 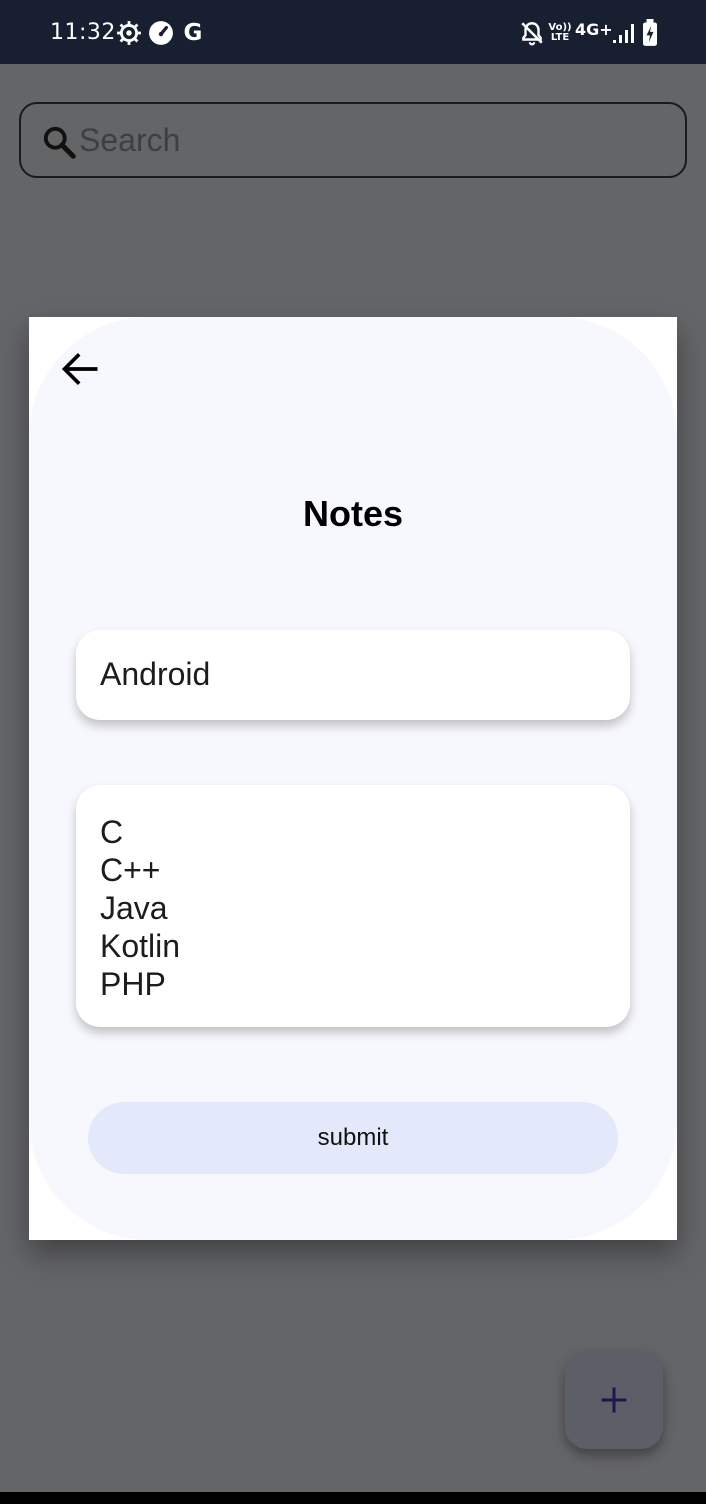 What do you see at coordinates (112, 832) in the screenshot?
I see `note-body-line: C` at bounding box center [112, 832].